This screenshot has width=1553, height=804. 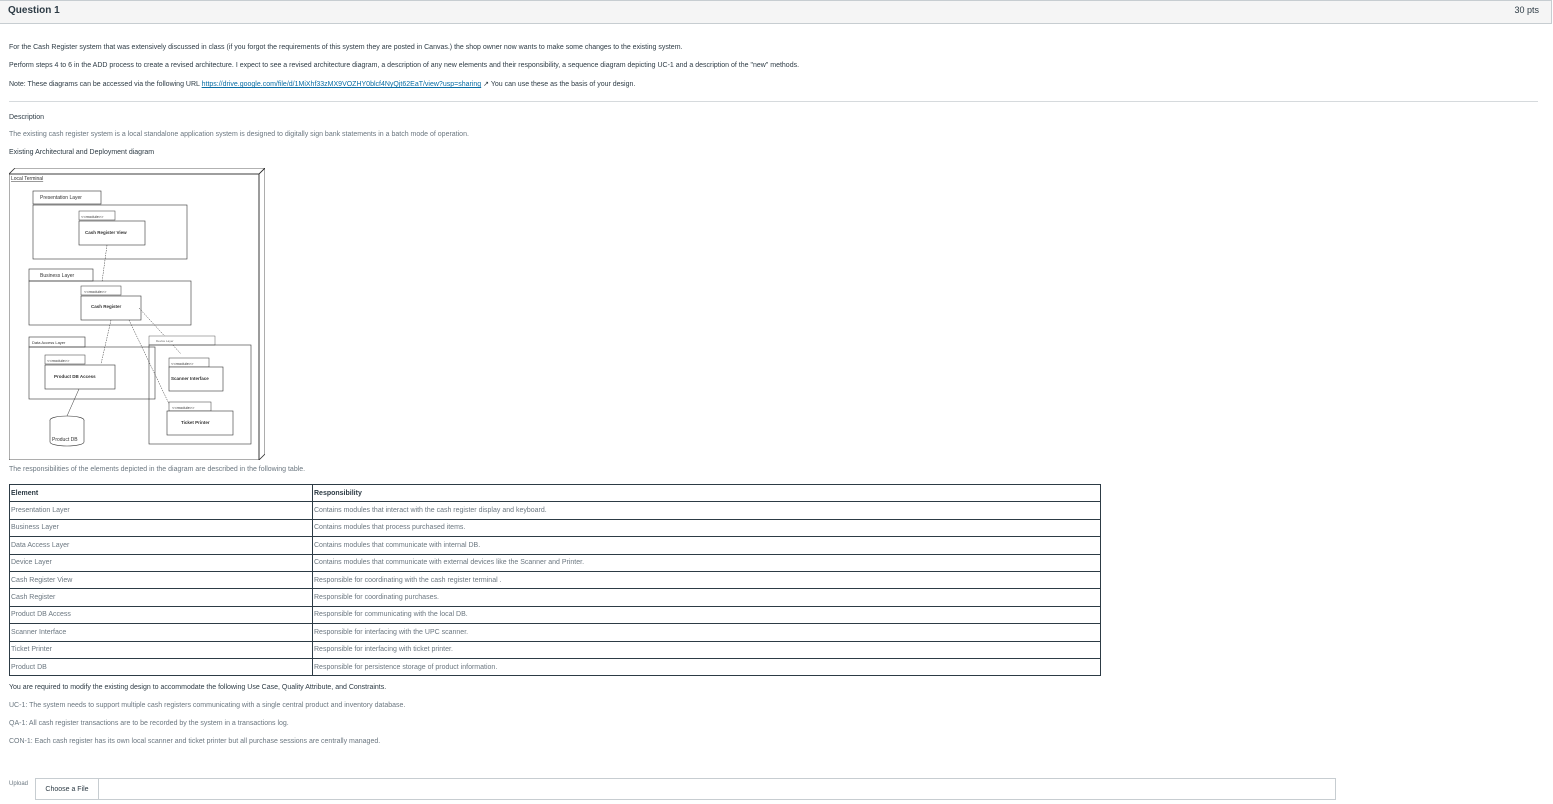 What do you see at coordinates (161, 493) in the screenshot?
I see `column-header-element: Element` at bounding box center [161, 493].